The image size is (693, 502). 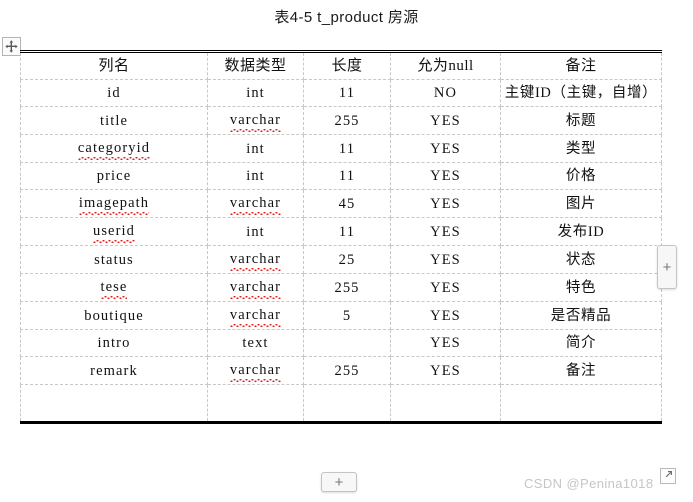 I want to click on table-row: boutique varchar 5 YES 是否精品, so click(x=341, y=315).